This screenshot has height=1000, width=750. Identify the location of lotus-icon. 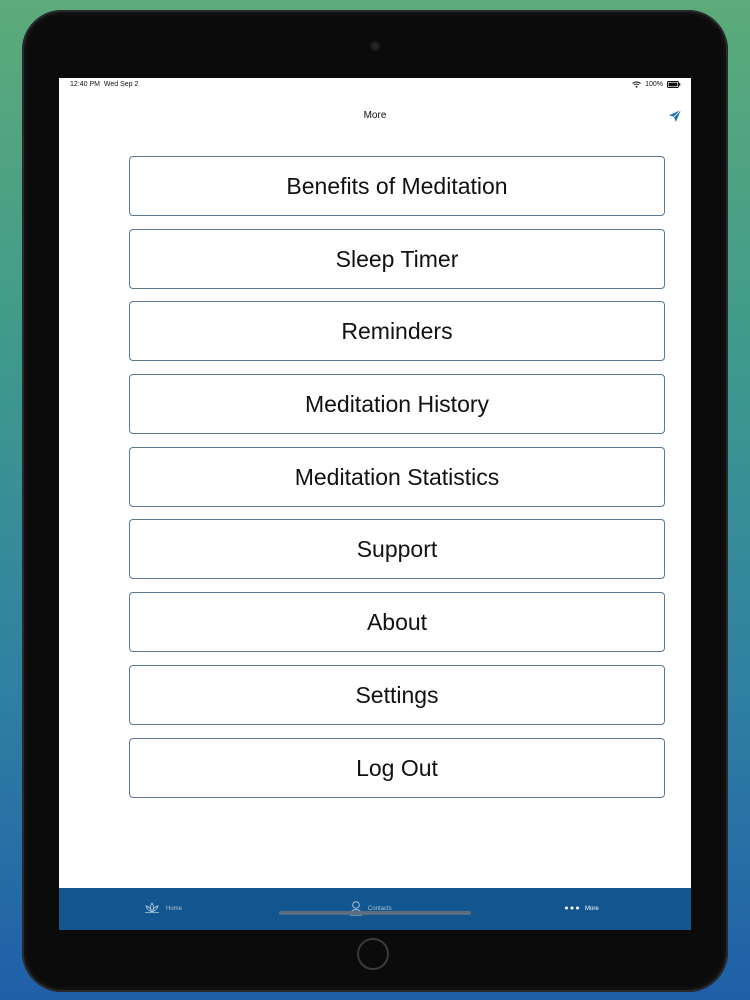
(152, 909).